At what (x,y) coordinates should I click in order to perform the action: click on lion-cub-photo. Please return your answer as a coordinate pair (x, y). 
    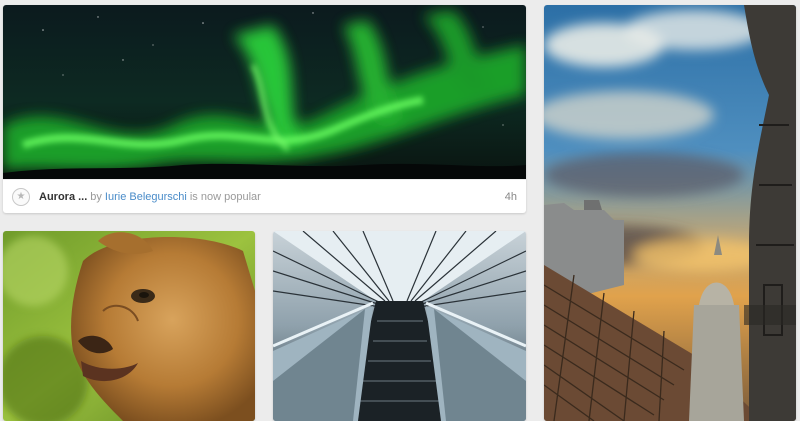
    Looking at the image, I should click on (129, 326).